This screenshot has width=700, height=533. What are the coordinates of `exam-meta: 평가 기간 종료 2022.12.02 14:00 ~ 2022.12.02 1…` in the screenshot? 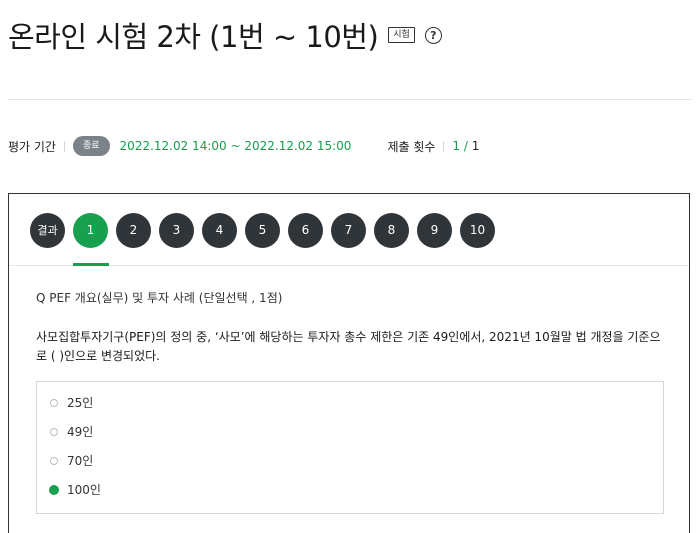 It's located at (243, 146).